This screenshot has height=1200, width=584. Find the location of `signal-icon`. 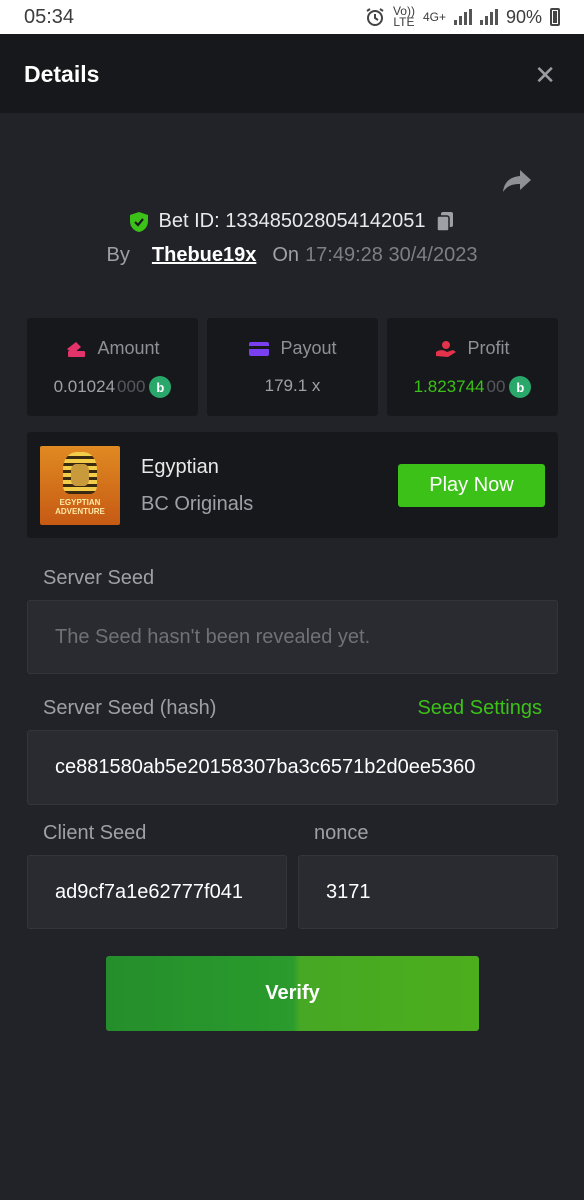

signal-icon is located at coordinates (462, 17).